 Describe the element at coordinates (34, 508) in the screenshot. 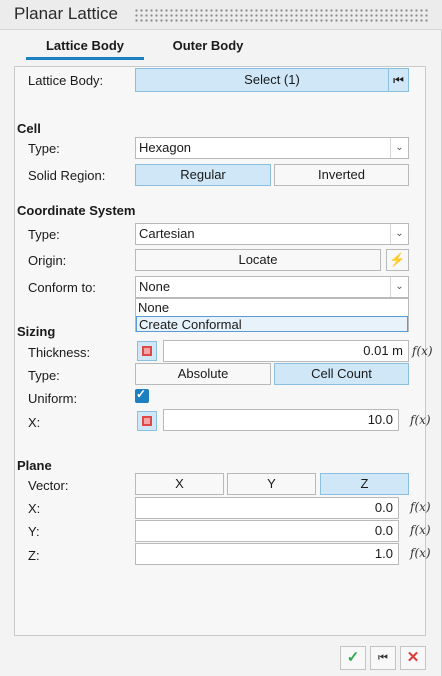

I see `plane-x-label: X:` at that location.